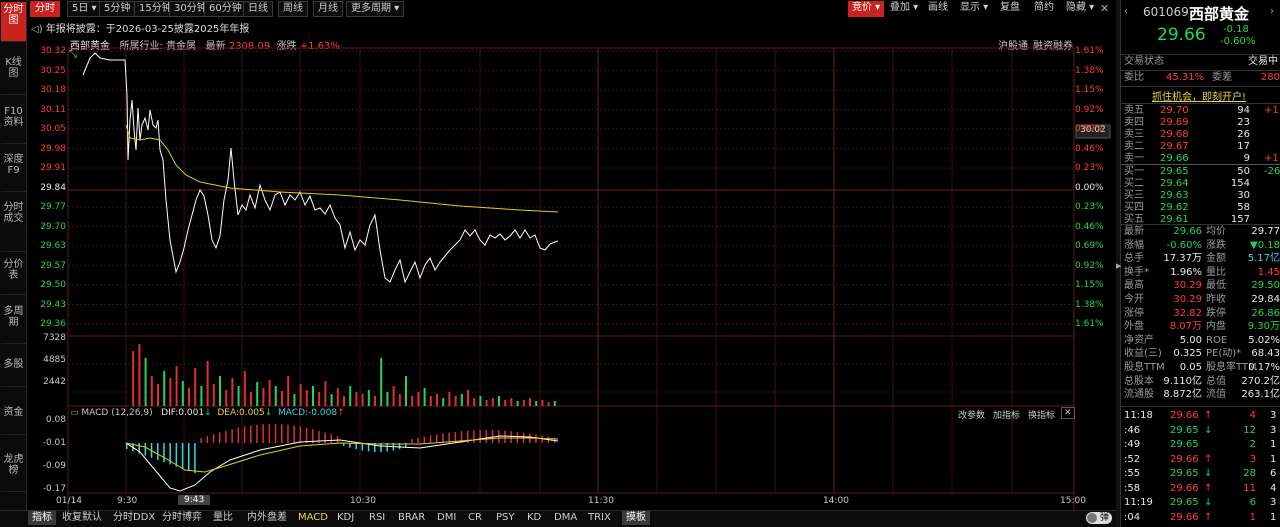 This screenshot has height=527, width=1280. What do you see at coordinates (1134, 327) in the screenshot?
I see `quote-label: 外盘` at bounding box center [1134, 327].